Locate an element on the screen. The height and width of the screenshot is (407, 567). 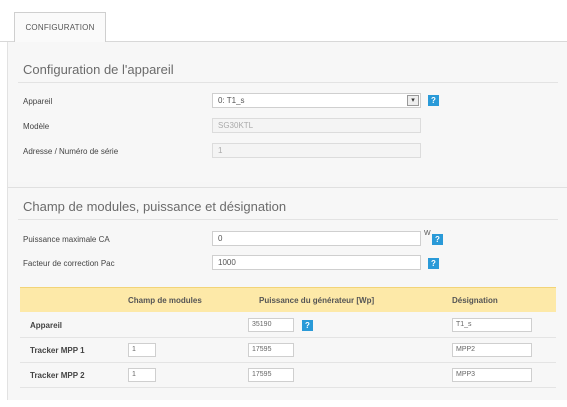
tab-bar: CONFIGURATION is located at coordinates (283, 21).